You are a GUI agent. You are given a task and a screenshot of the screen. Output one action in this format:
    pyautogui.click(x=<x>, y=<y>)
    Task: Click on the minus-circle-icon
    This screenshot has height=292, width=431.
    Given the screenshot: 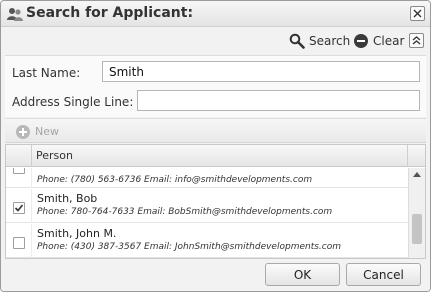 What is the action you would take?
    pyautogui.click(x=361, y=41)
    